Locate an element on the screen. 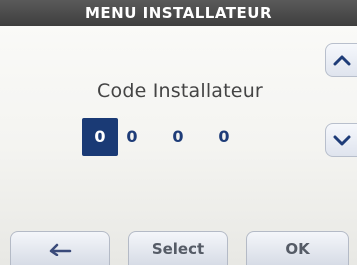 The height and width of the screenshot is (265, 357). code-digit-1: 0 is located at coordinates (100, 137).